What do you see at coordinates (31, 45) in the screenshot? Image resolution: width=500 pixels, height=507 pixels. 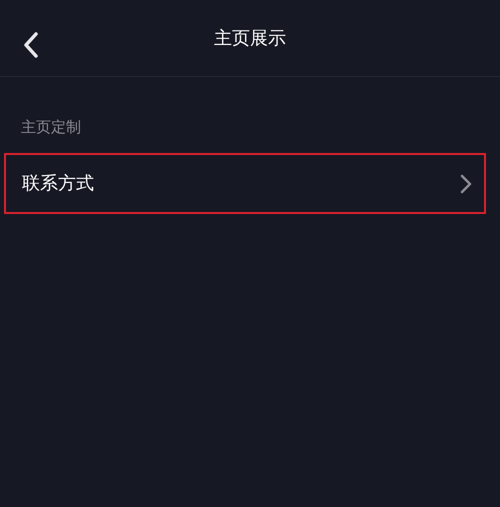 I see `back-icon` at bounding box center [31, 45].